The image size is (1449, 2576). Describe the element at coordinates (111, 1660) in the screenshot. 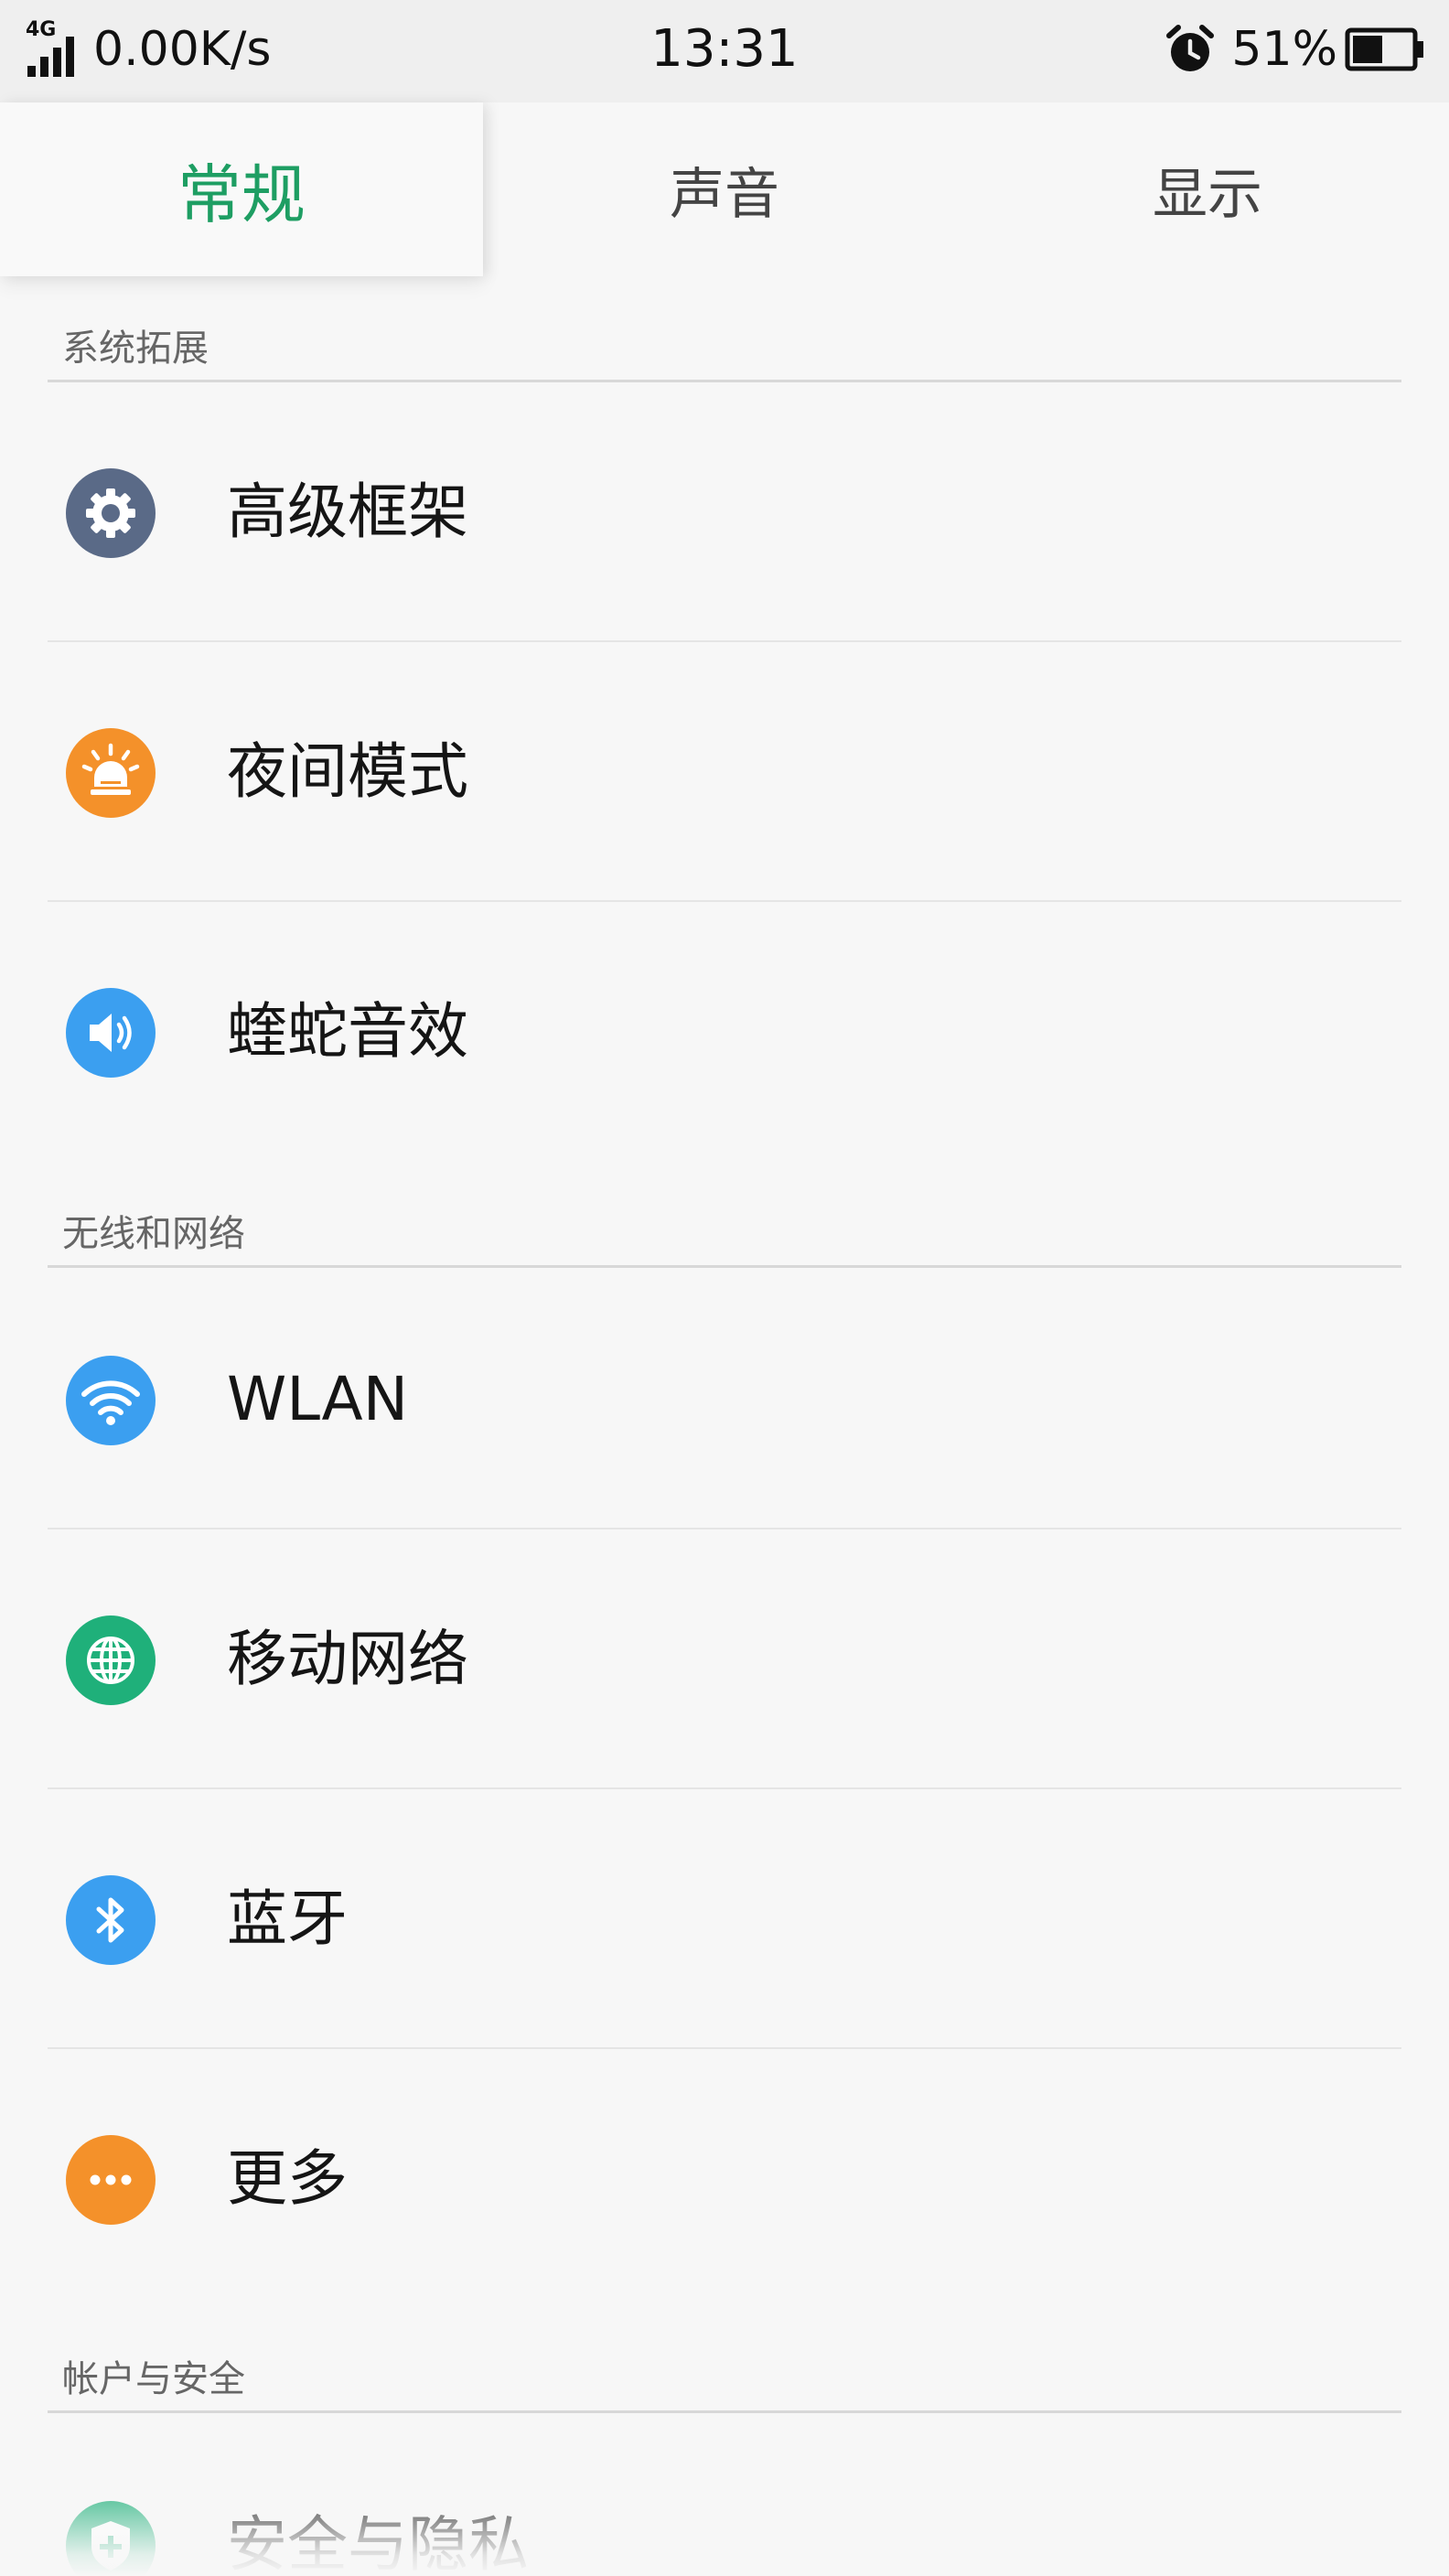

I see `globe-icon` at that location.